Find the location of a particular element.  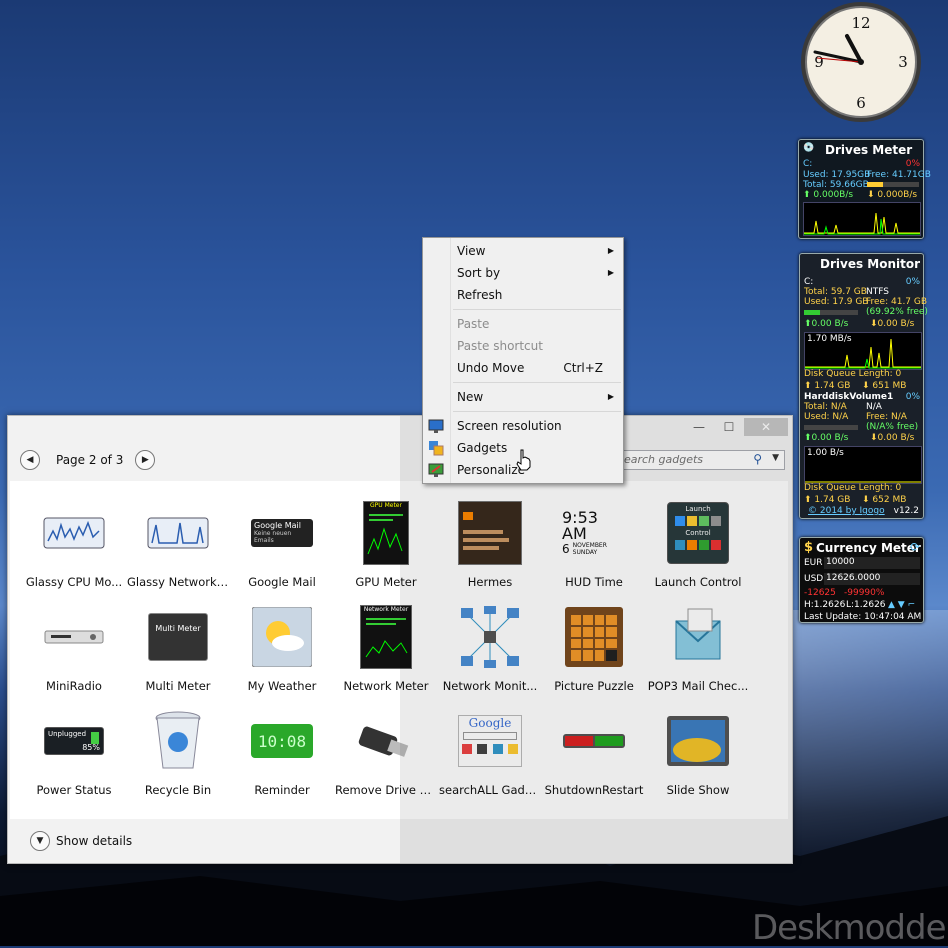

weather-thumbnail is located at coordinates (282, 637).